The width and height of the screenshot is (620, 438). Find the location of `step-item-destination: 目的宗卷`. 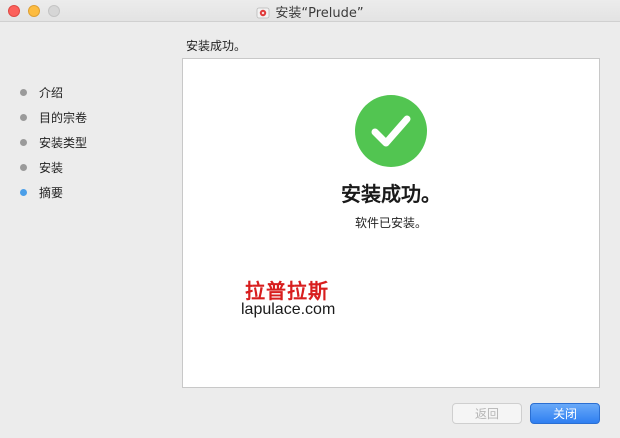

step-item-destination: 目的宗卷 is located at coordinates (53, 117).